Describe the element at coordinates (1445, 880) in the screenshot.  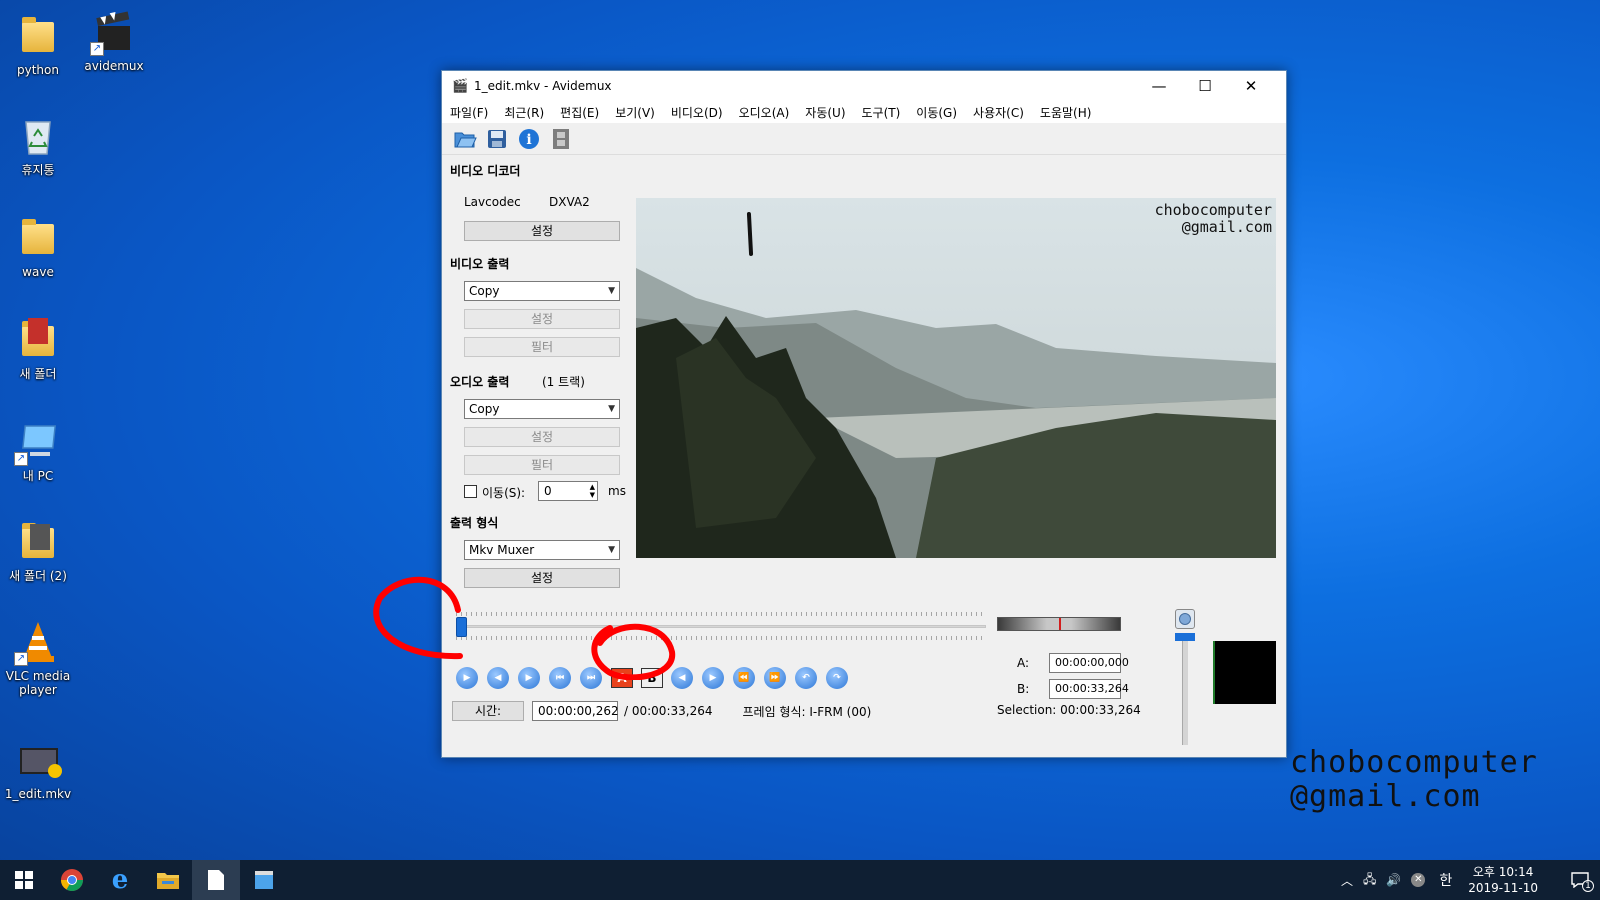
I see `ime-indicator: 한` at that location.